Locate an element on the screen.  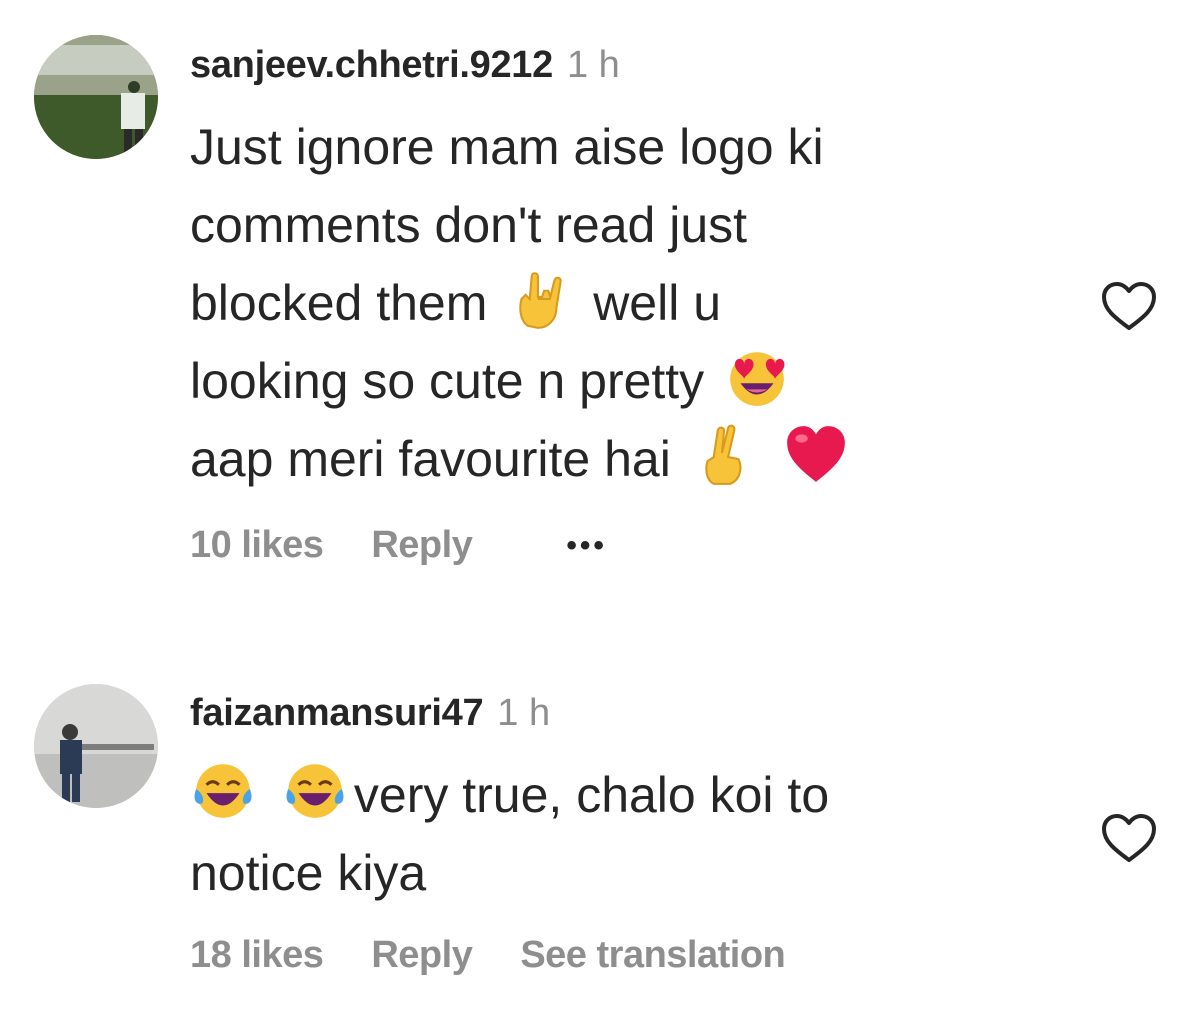
comment-line-text: well u is located at coordinates (657, 303).